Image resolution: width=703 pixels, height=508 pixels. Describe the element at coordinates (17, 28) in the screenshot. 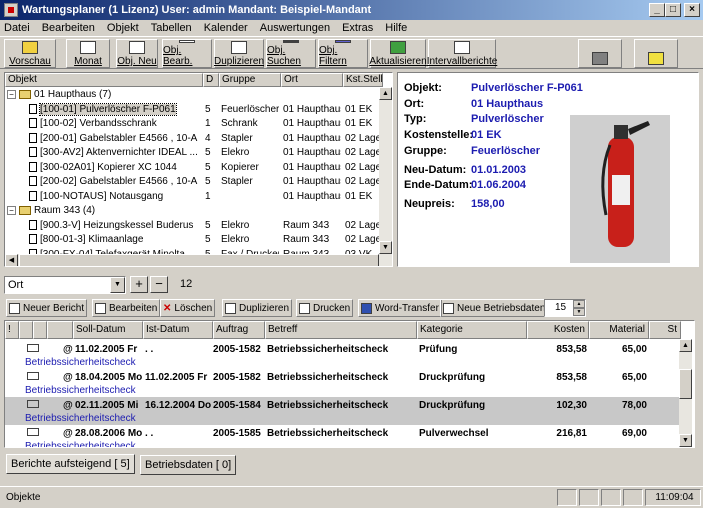

I see `menu-datei: Datei` at that location.